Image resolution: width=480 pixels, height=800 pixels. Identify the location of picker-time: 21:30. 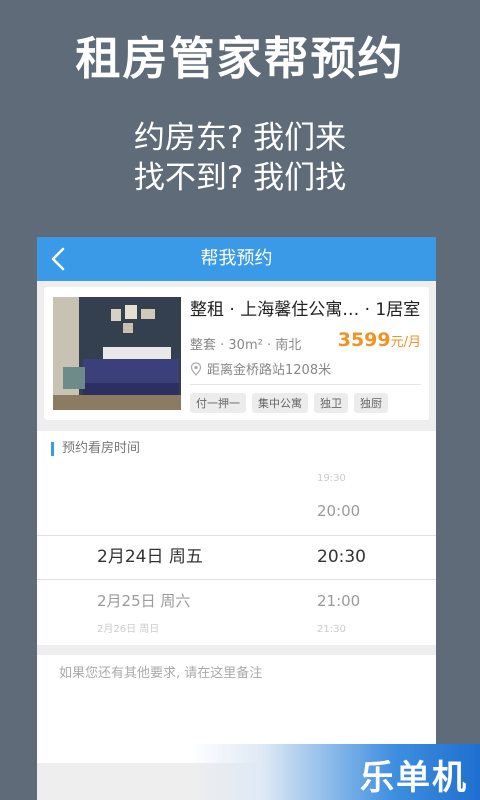
(331, 629).